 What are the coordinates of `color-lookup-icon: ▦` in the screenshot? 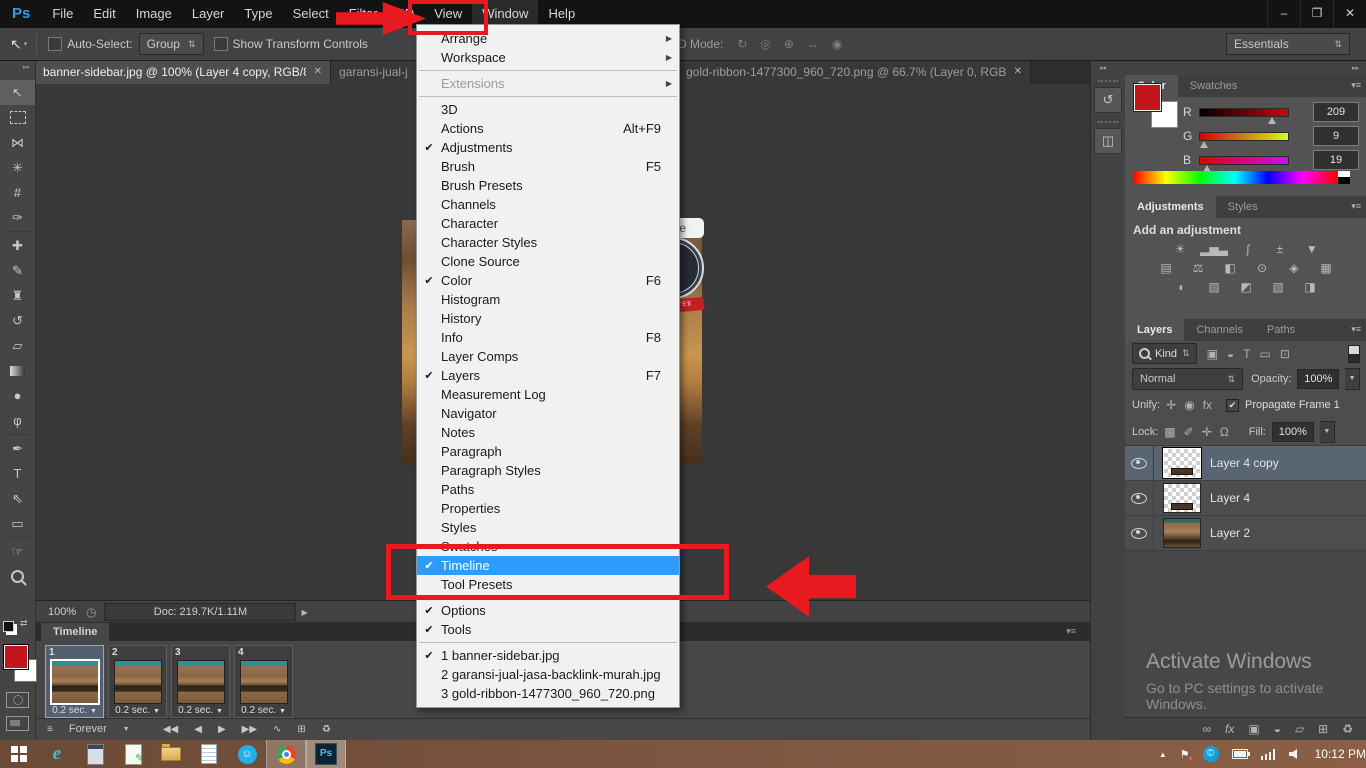 It's located at (1326, 268).